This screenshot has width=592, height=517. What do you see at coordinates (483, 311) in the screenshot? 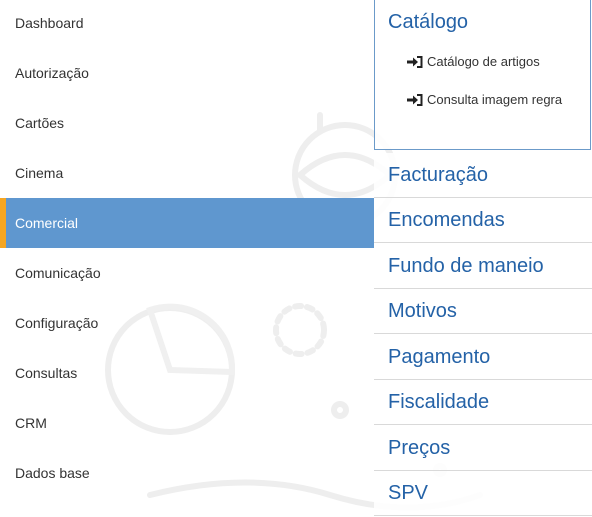
I see `section-motivos: Motivos` at bounding box center [483, 311].